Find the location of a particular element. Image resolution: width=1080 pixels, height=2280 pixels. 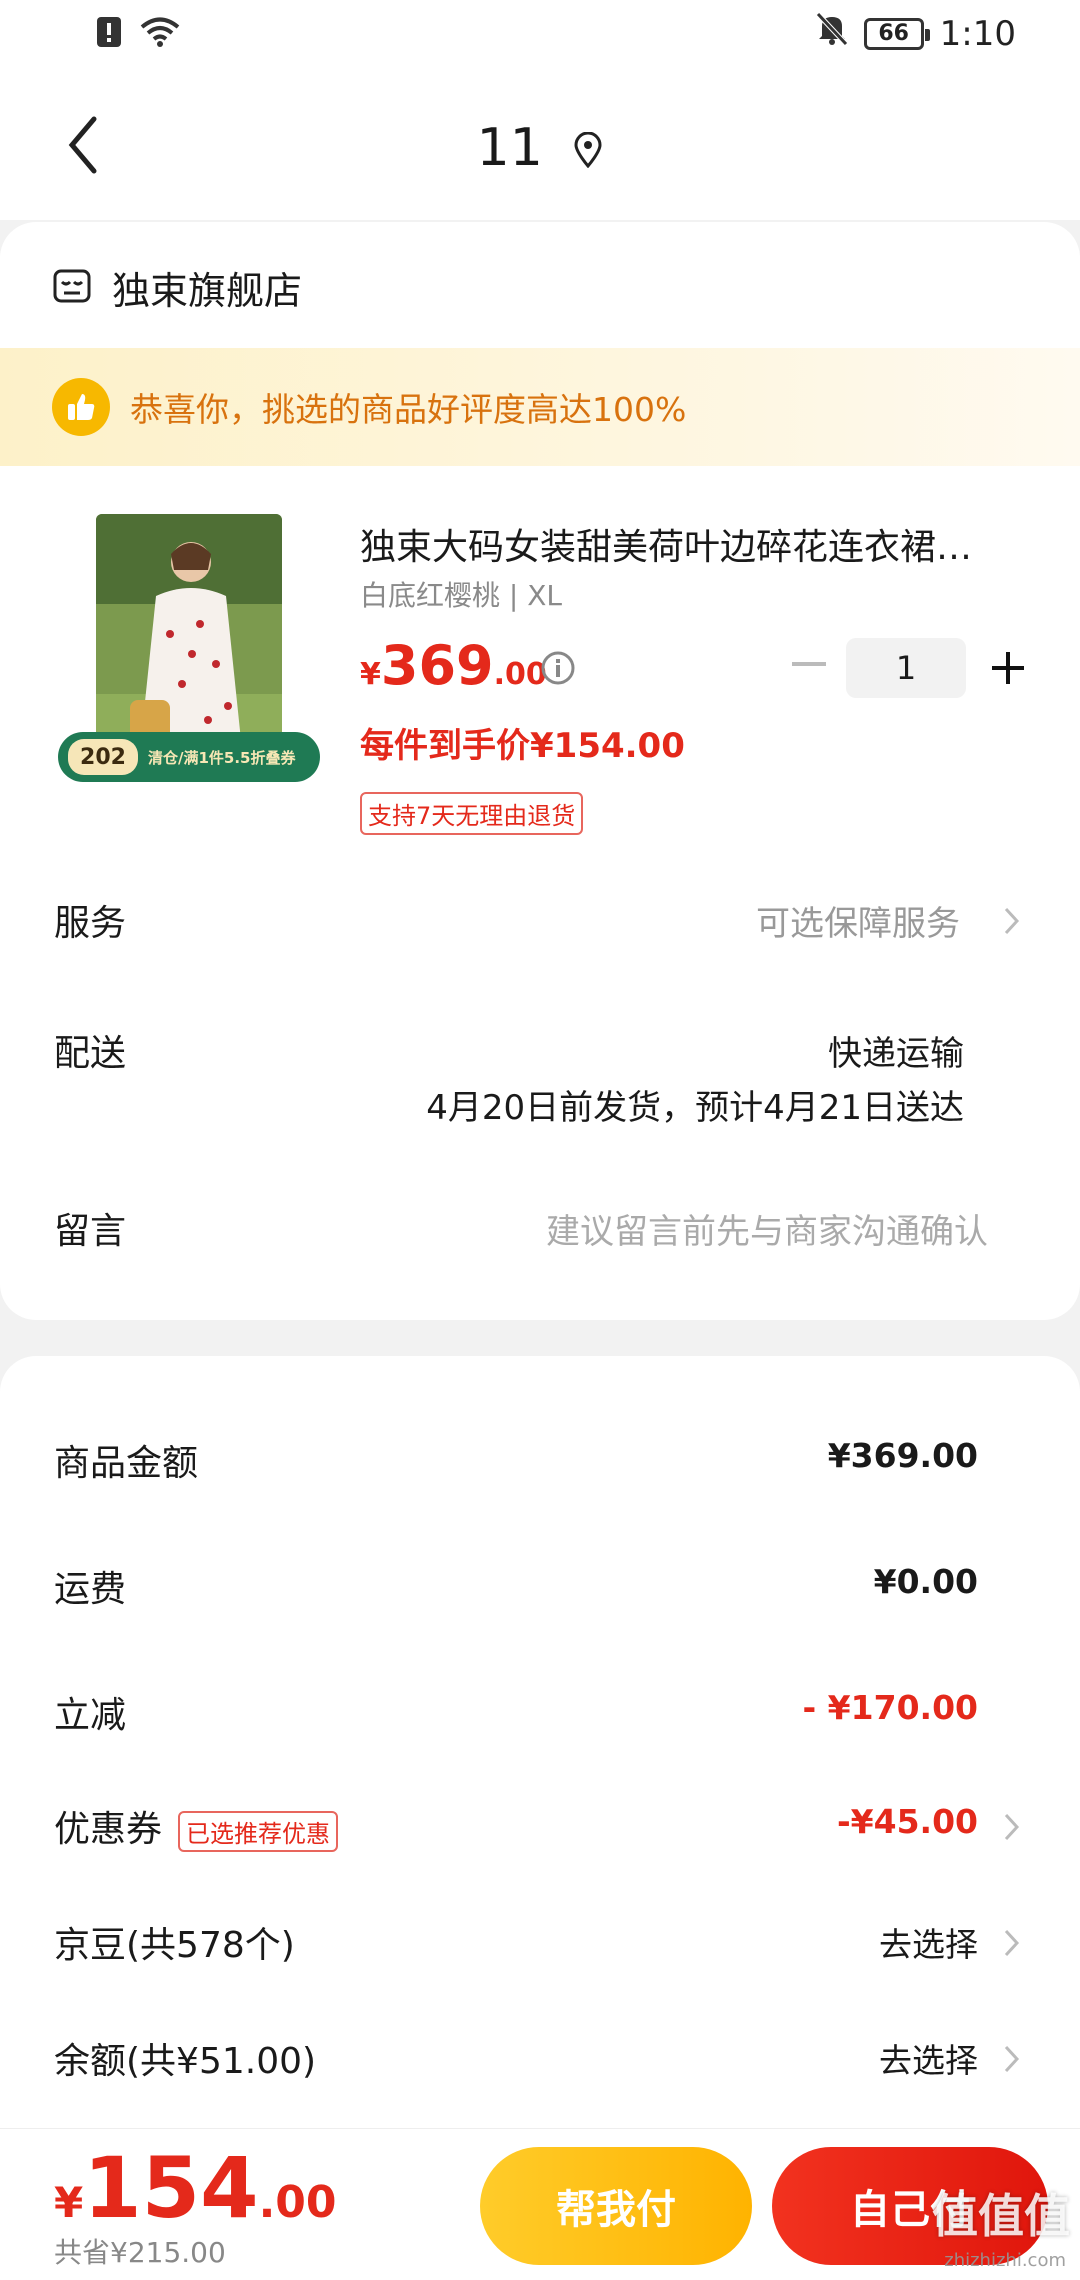

help-pay-button: 帮我付 is located at coordinates (616, 2206).